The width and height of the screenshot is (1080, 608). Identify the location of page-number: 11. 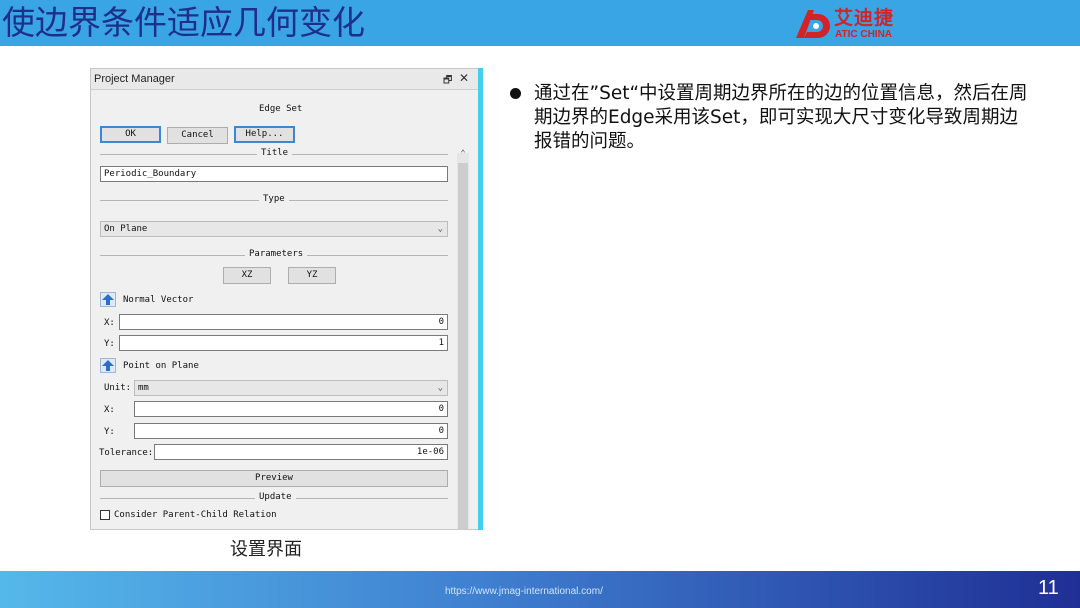
(1048, 588).